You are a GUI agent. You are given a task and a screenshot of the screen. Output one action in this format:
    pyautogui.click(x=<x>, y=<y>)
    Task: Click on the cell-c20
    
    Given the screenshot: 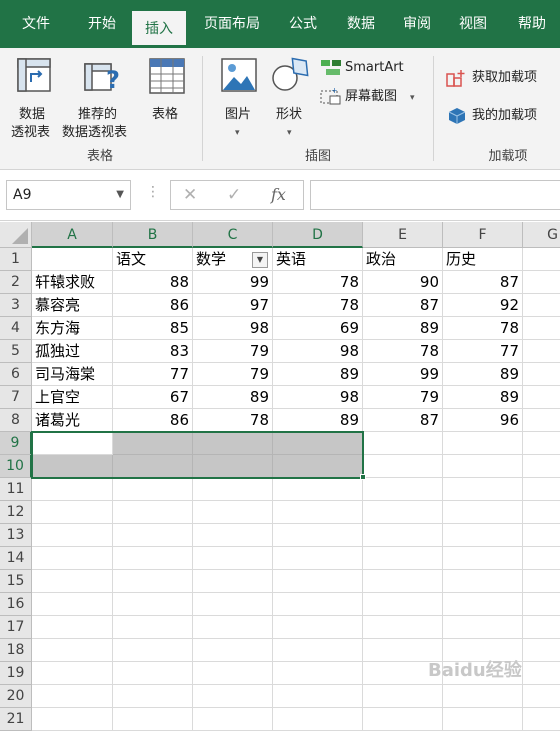 What is the action you would take?
    pyautogui.click(x=233, y=696)
    